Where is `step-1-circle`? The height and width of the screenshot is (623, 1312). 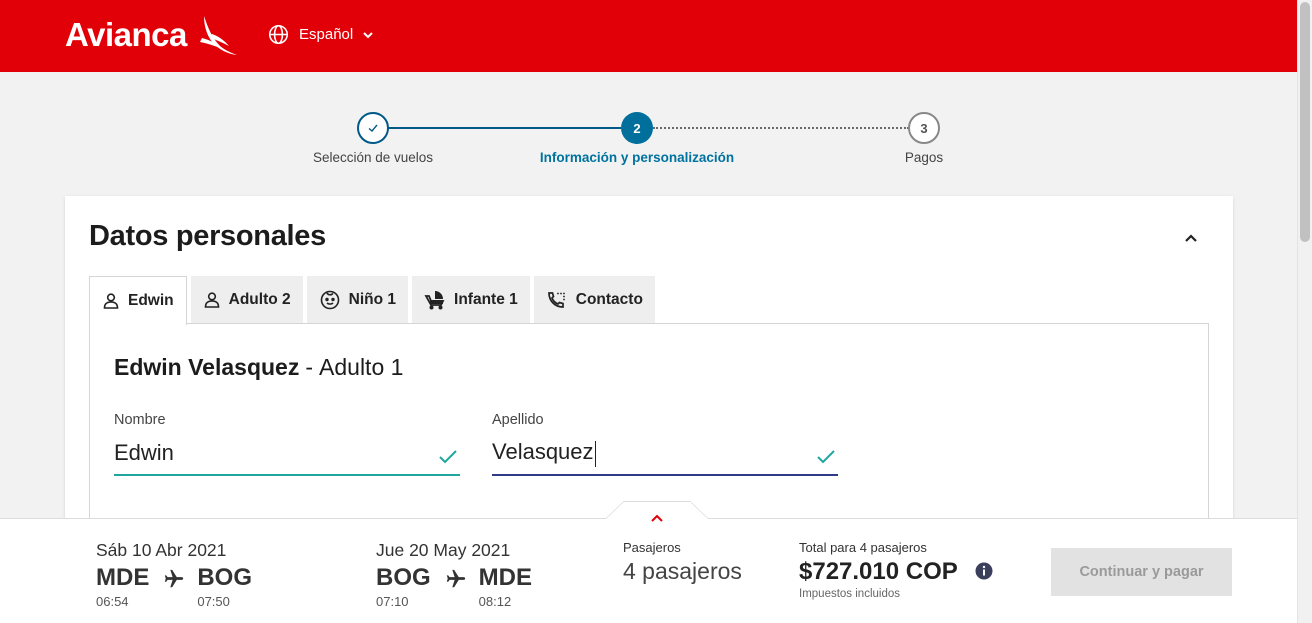 step-1-circle is located at coordinates (373, 128).